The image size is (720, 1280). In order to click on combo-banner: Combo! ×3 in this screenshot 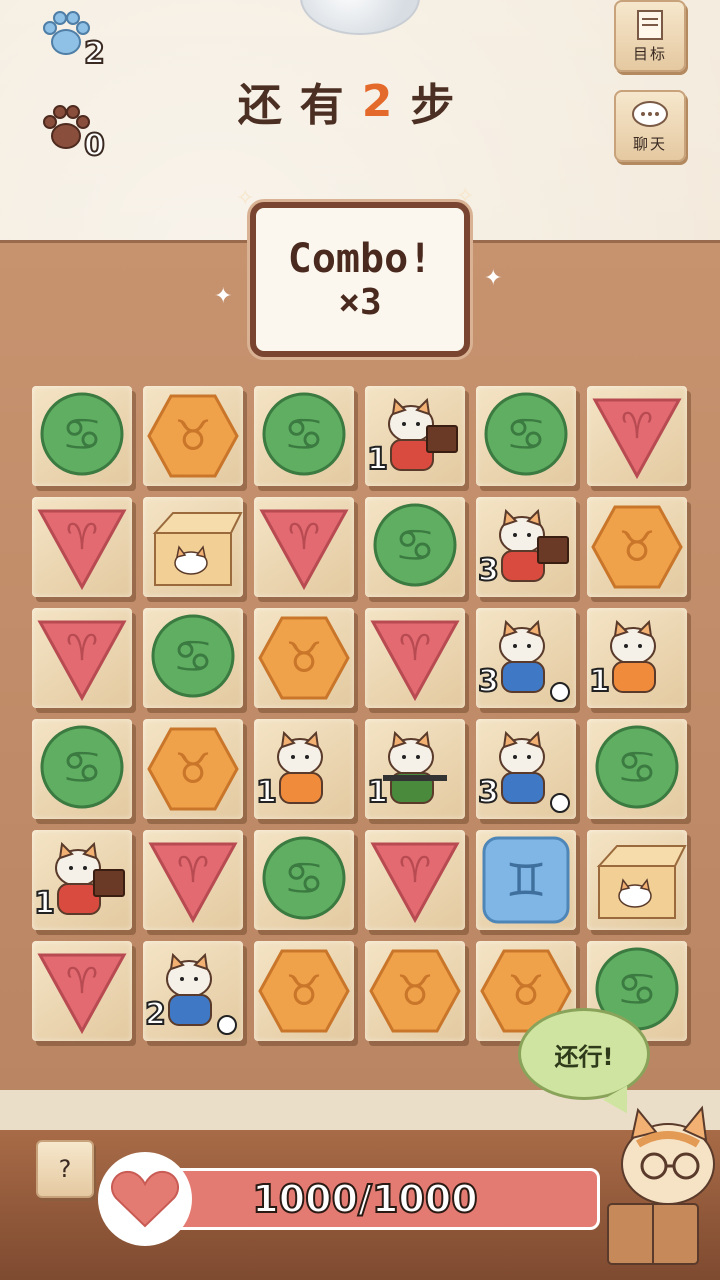, I will do `click(360, 279)`.